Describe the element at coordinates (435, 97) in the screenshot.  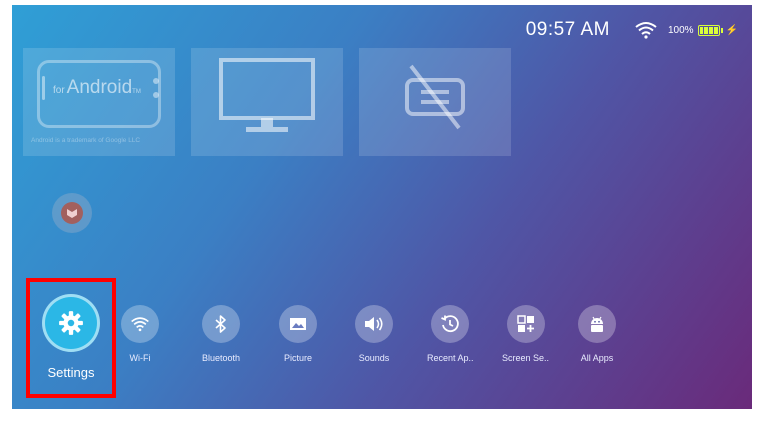
I see `no-signal-icon` at that location.